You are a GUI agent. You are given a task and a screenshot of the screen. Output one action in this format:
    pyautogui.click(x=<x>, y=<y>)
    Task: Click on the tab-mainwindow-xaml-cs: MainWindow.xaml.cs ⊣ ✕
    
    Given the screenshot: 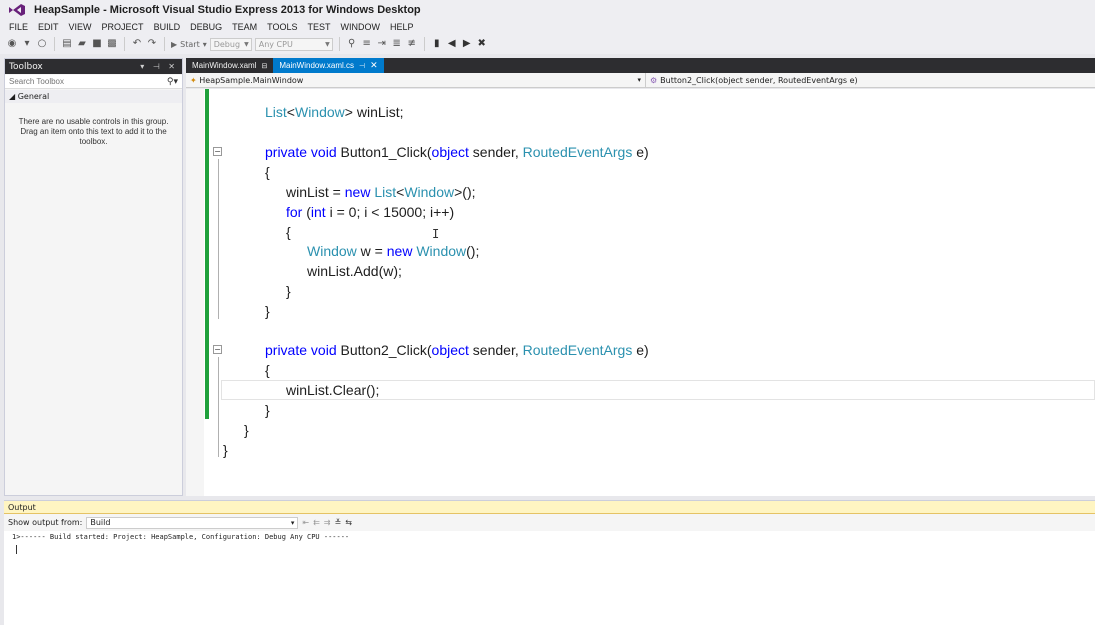 What is the action you would take?
    pyautogui.click(x=328, y=65)
    